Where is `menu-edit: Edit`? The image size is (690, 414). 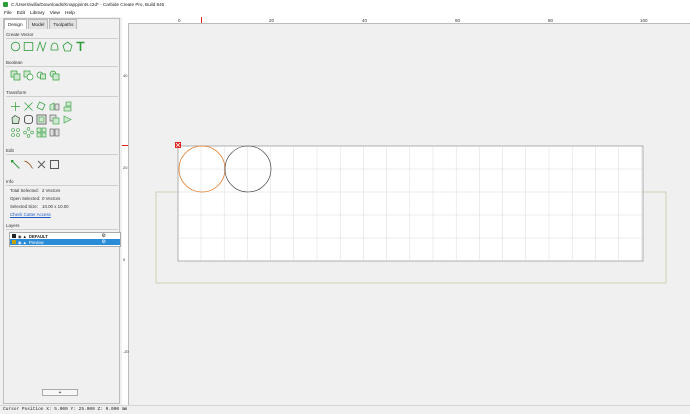 menu-edit: Edit is located at coordinates (21, 13).